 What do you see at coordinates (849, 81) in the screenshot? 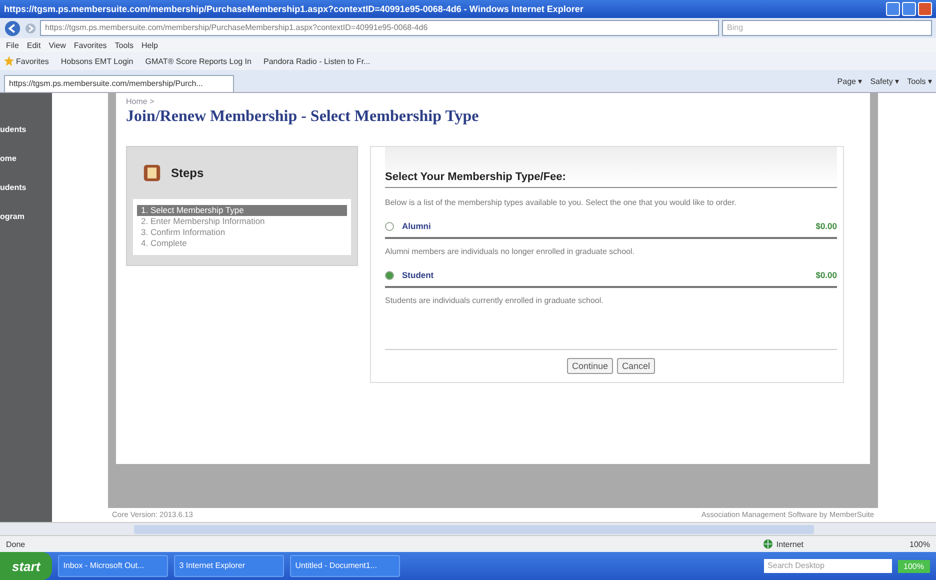
I see `command-button: Page ▾` at bounding box center [849, 81].